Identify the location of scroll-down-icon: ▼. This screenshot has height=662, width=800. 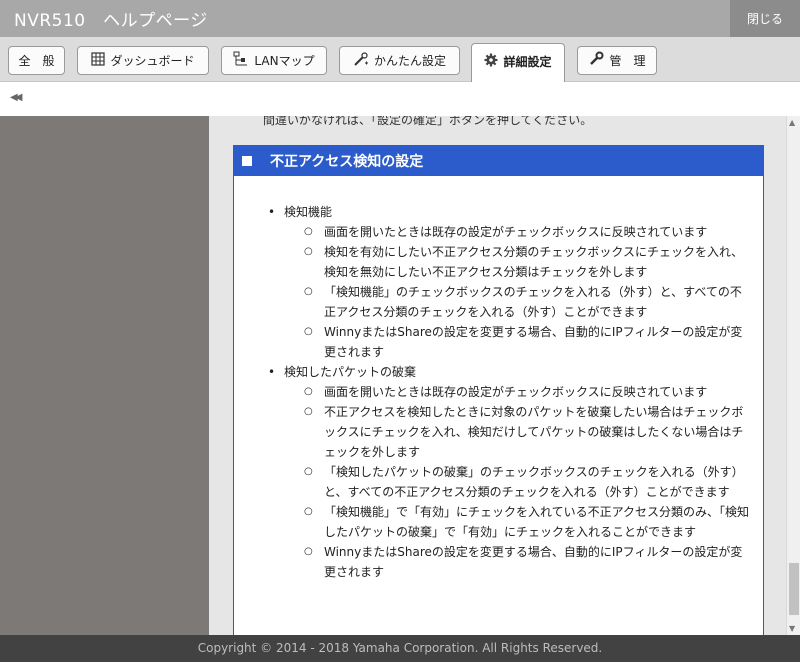
(792, 628).